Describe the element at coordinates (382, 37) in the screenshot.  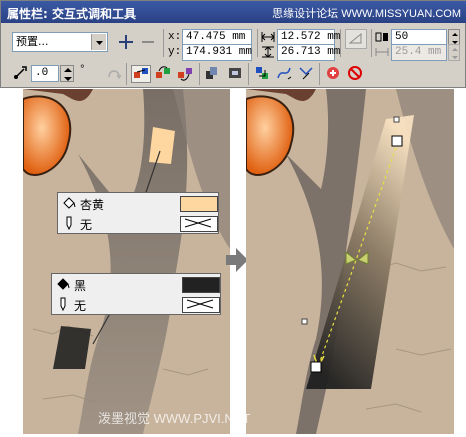
I see `steps-icon` at that location.